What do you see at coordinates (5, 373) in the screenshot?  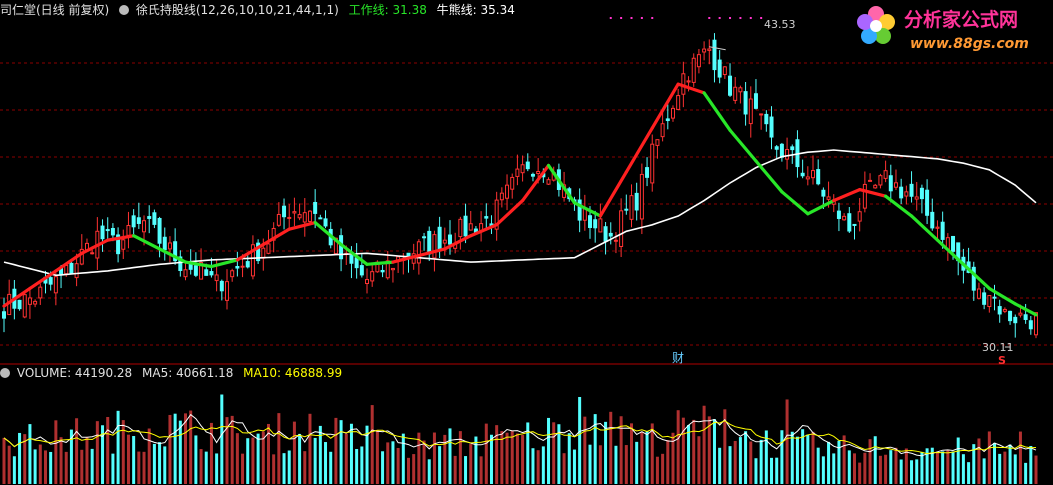 I see `volume-collapse-icon` at bounding box center [5, 373].